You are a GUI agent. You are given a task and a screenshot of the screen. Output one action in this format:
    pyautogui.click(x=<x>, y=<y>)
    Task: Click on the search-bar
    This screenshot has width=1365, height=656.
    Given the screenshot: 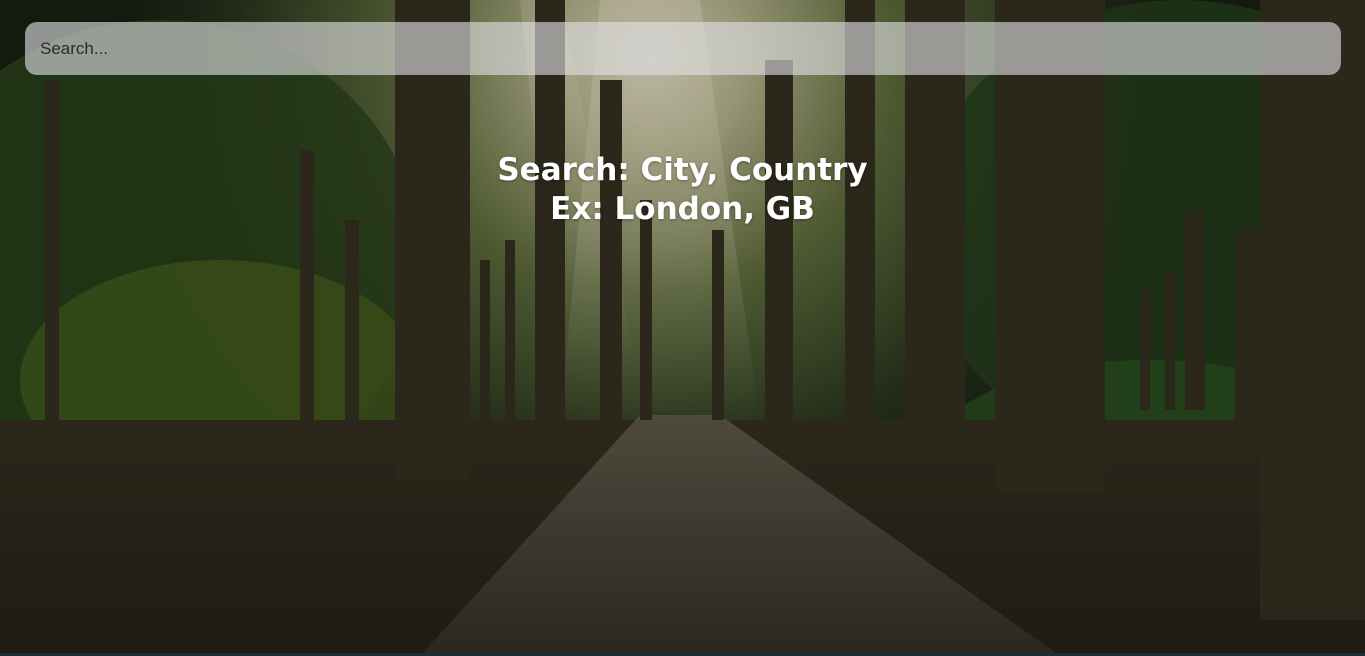 What is the action you would take?
    pyautogui.click(x=683, y=48)
    